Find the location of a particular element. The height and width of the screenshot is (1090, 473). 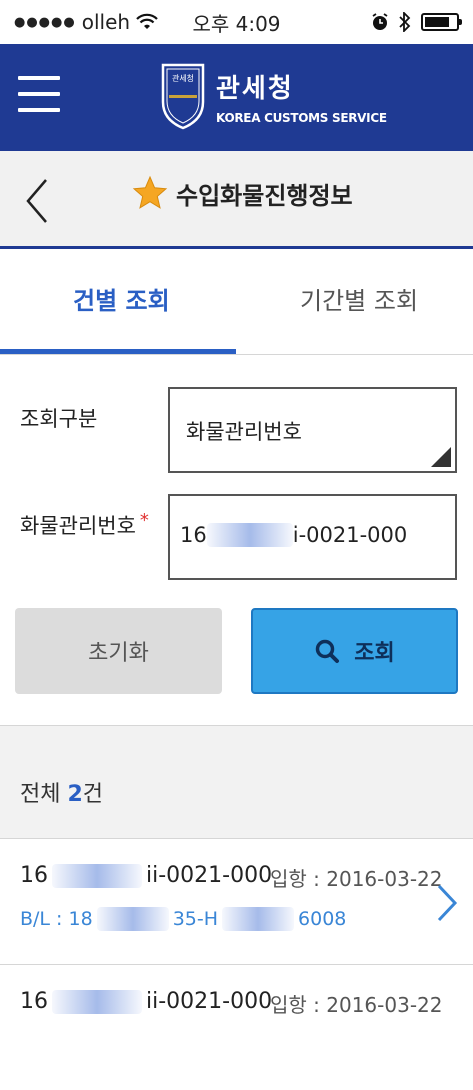

cargo-number-label: 화물관리번호 * is located at coordinates (84, 525).